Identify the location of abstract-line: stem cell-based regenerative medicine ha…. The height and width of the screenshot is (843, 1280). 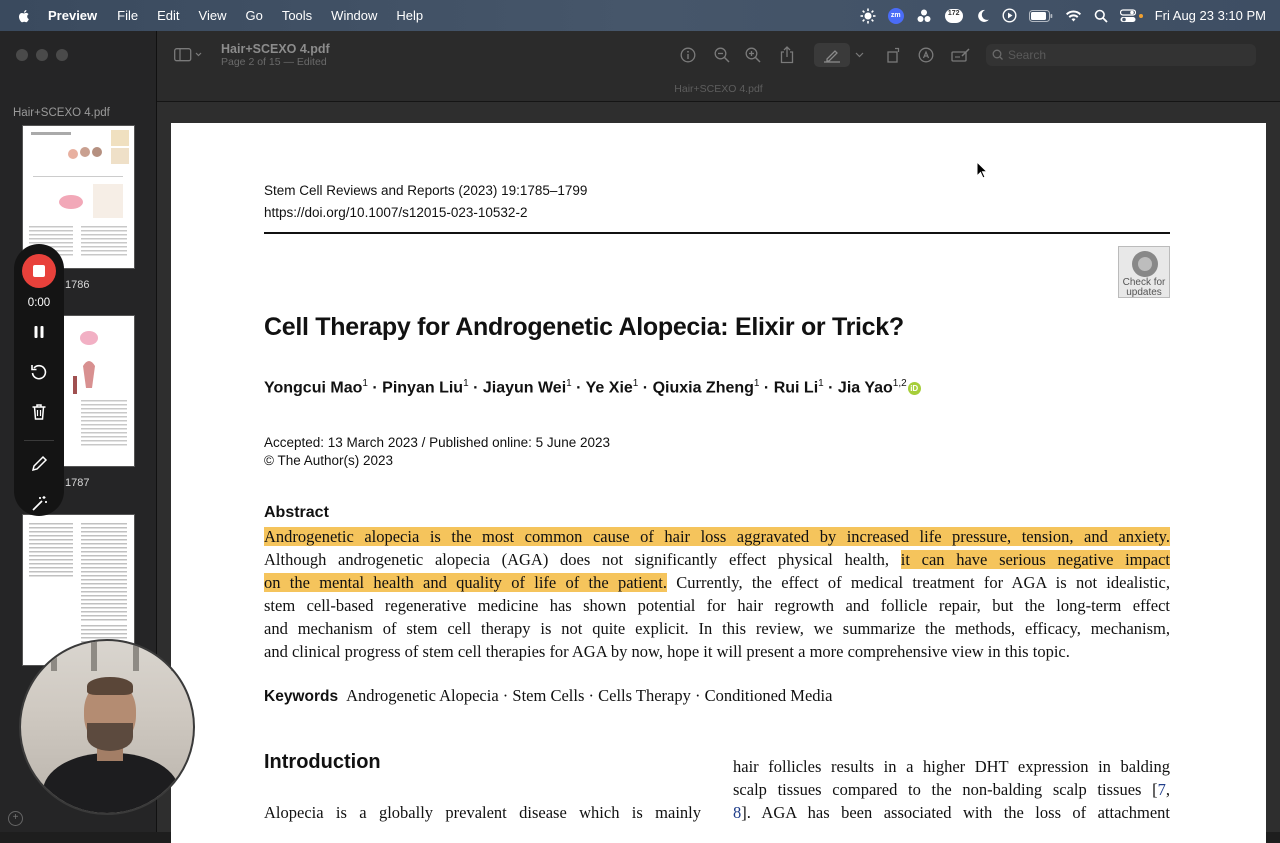
(717, 605).